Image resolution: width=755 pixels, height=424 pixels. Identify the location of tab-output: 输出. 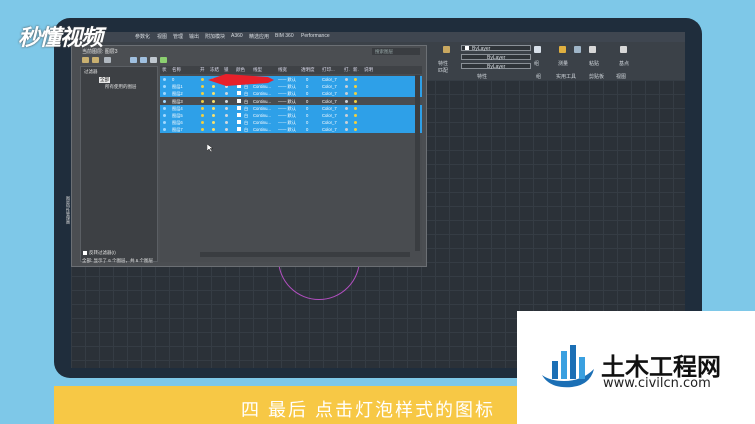
(194, 36).